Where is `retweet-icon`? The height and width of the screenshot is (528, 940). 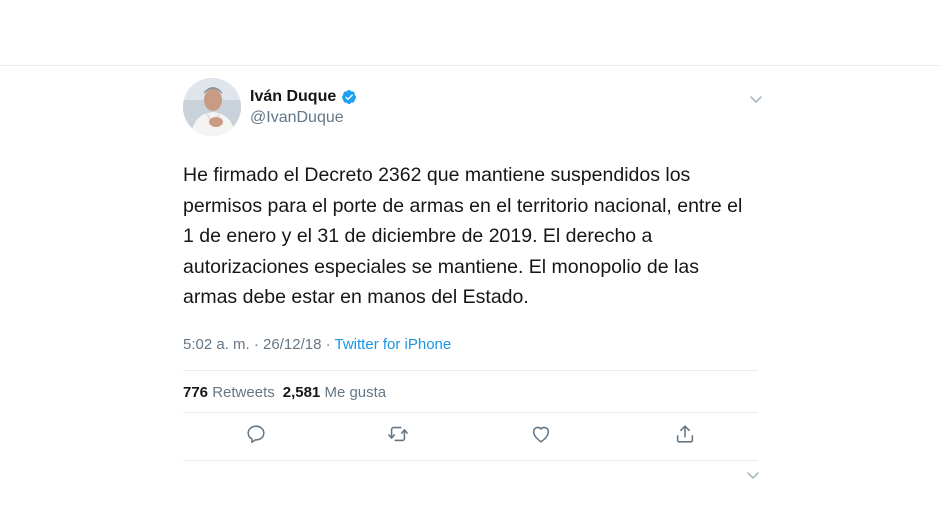 retweet-icon is located at coordinates (398, 434).